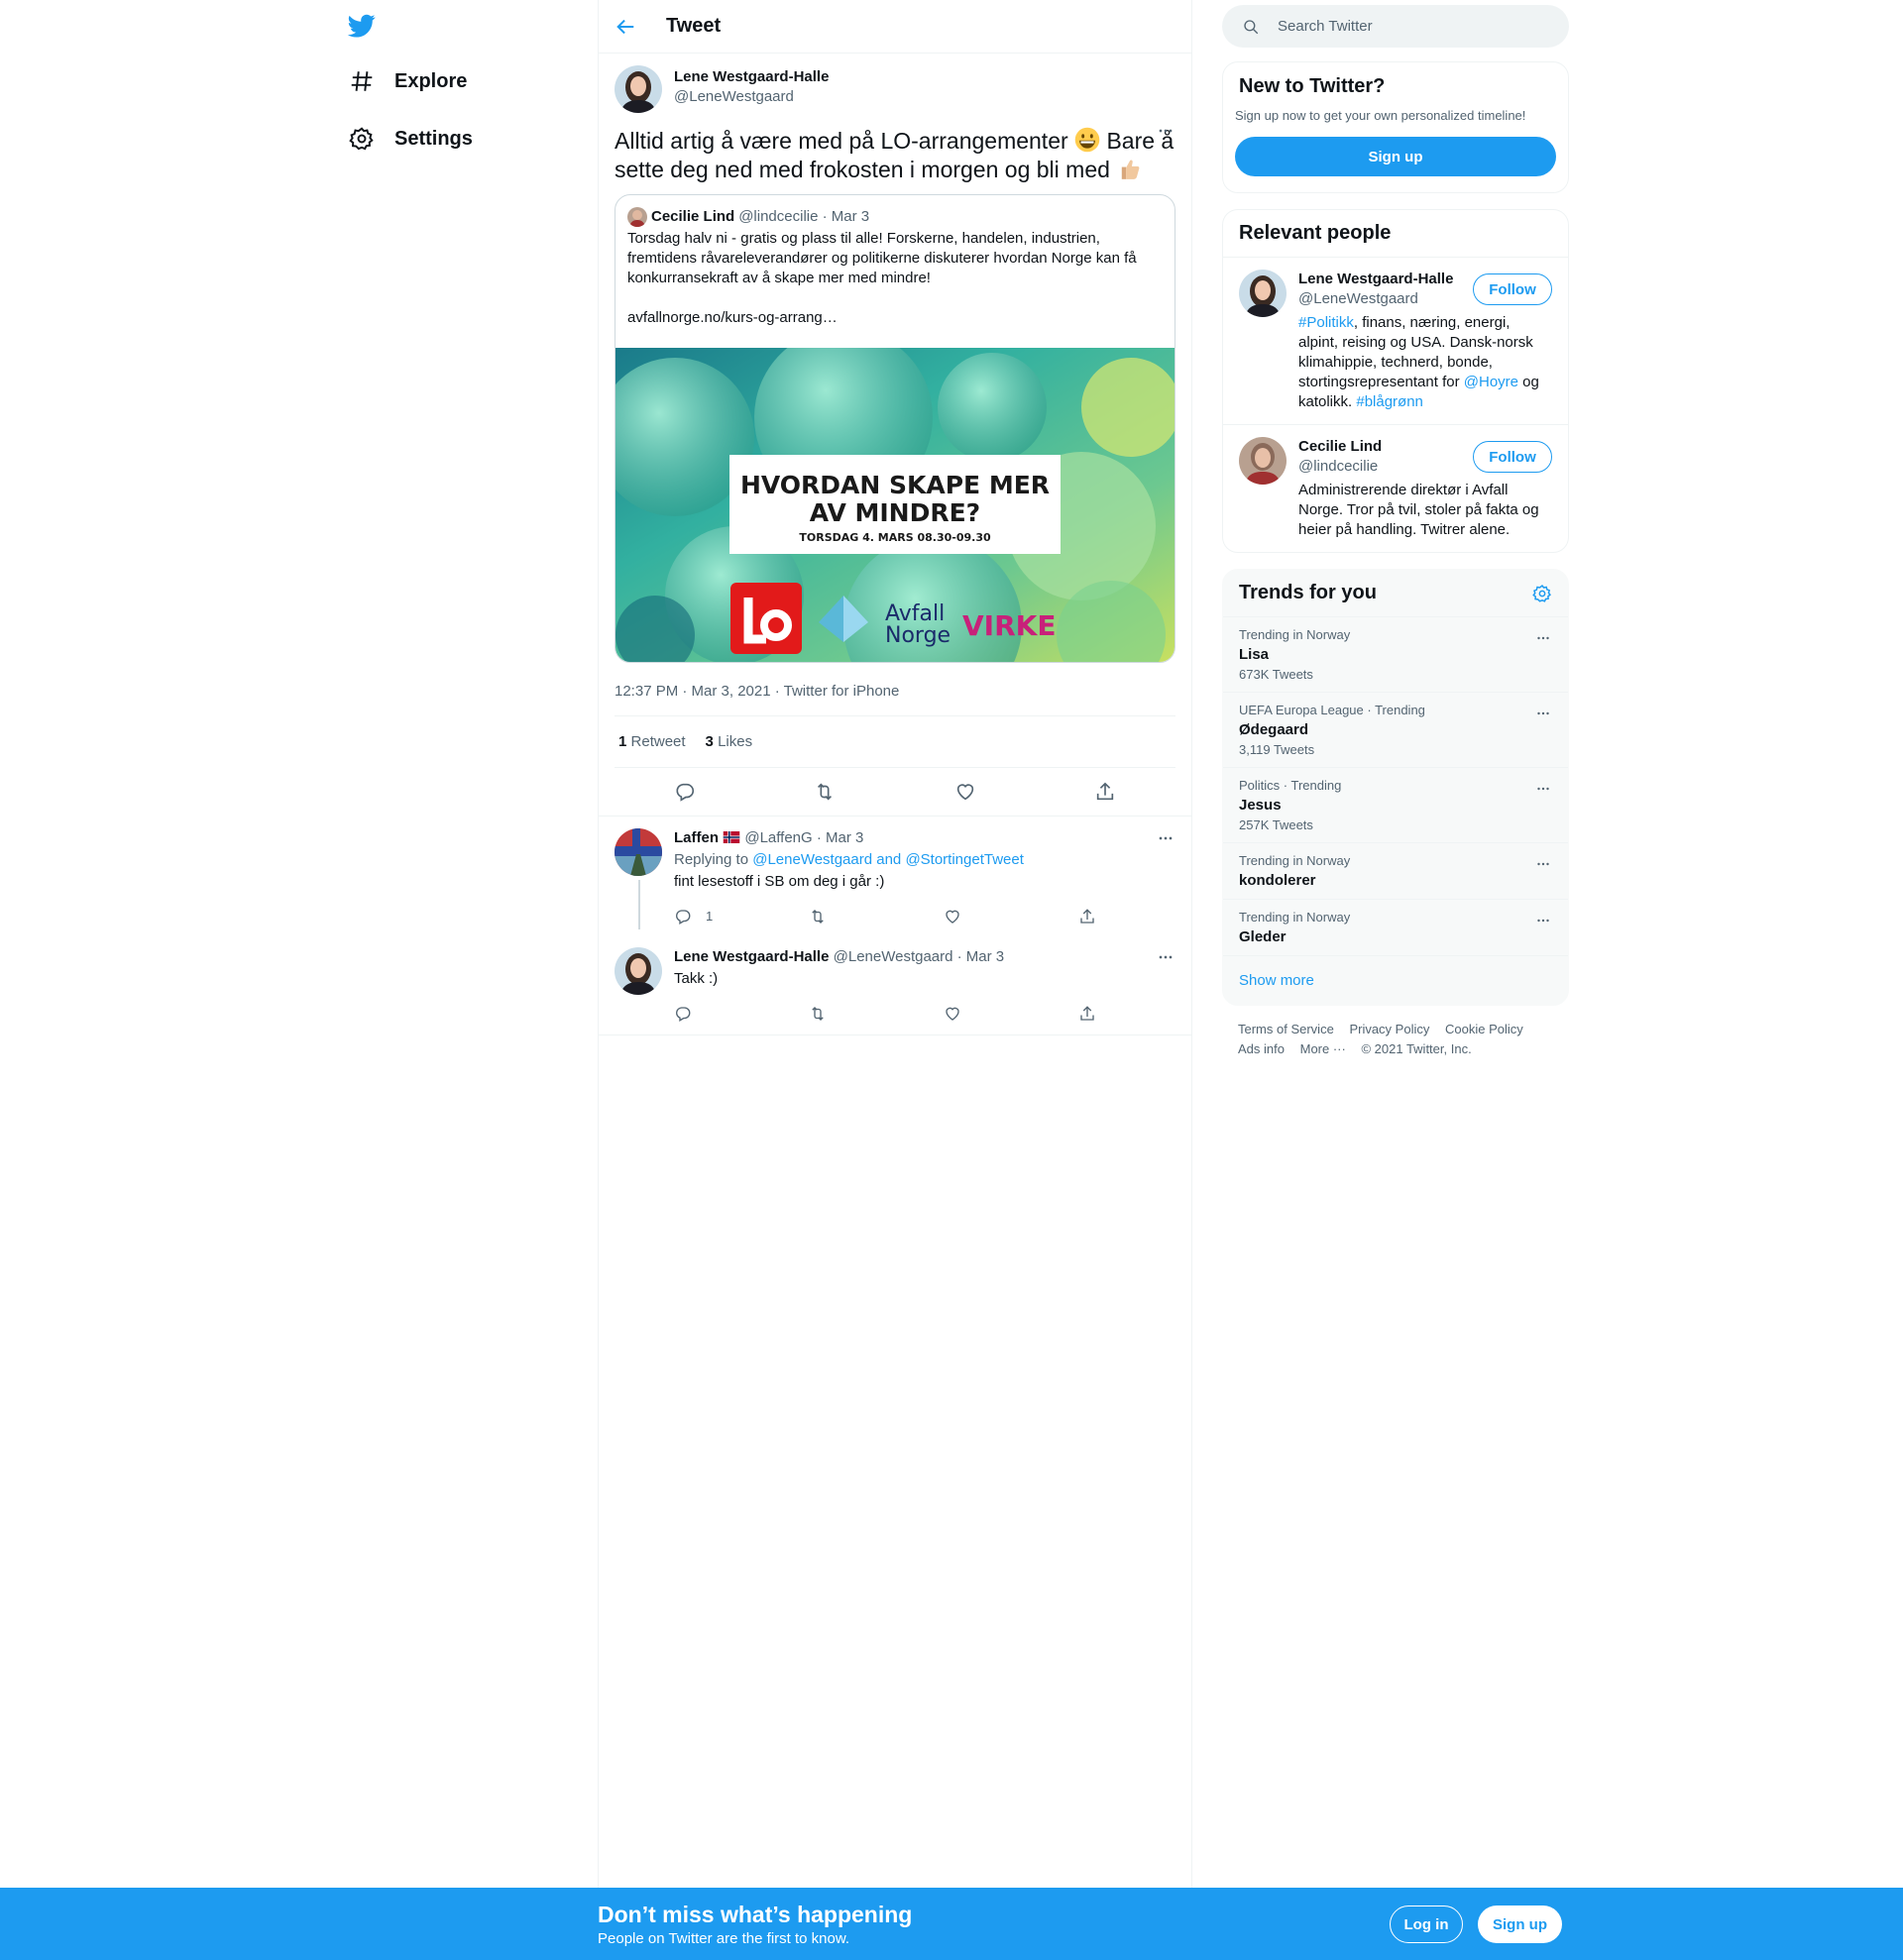  What do you see at coordinates (1426, 1924) in the screenshot?
I see `log-in-button: Log in` at bounding box center [1426, 1924].